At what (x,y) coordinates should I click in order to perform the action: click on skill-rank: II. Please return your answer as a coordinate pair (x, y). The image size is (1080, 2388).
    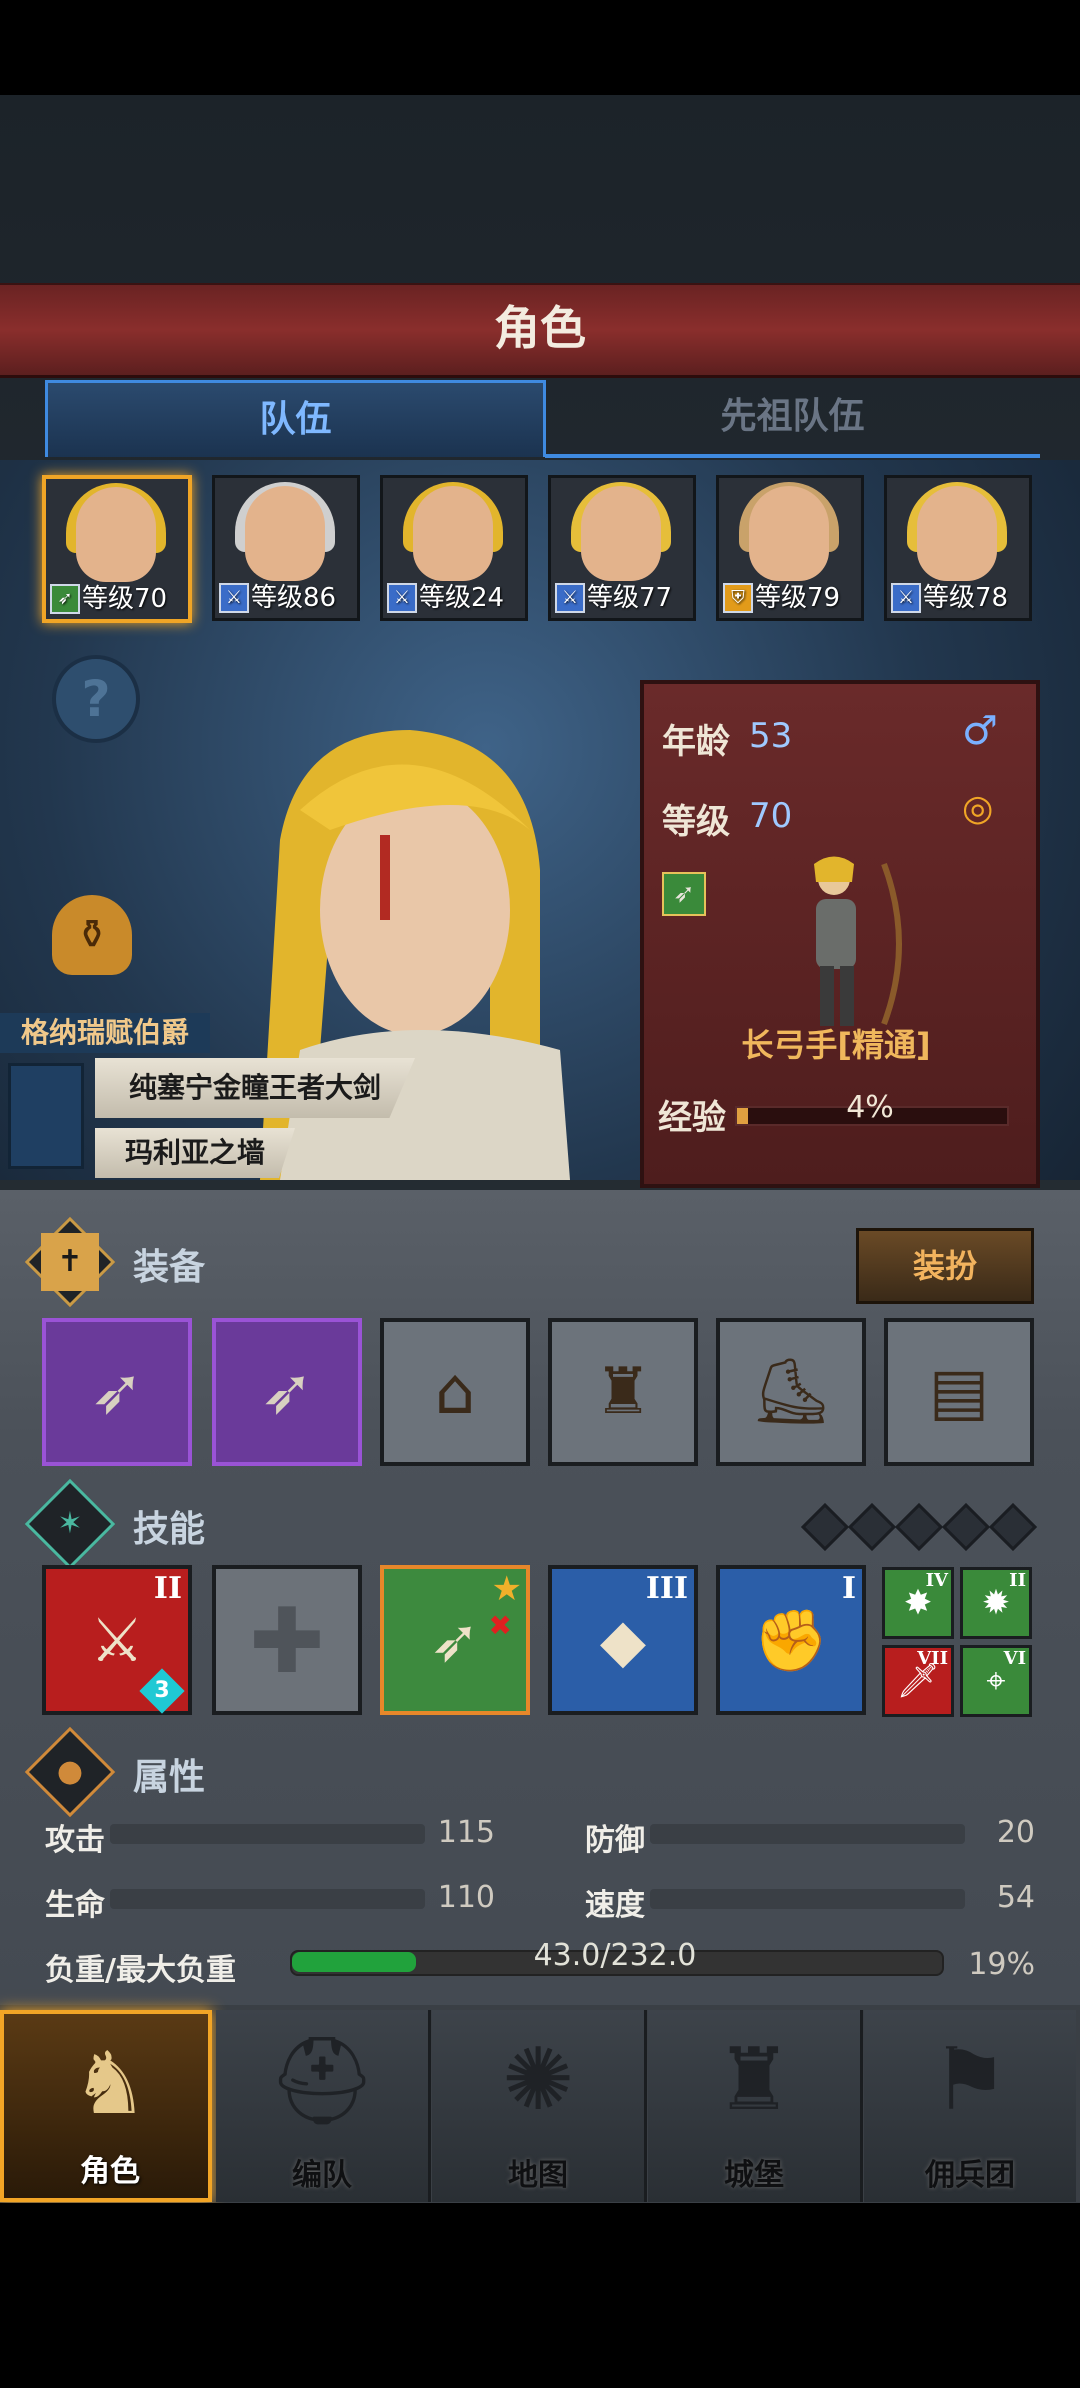
    Looking at the image, I should click on (167, 1588).